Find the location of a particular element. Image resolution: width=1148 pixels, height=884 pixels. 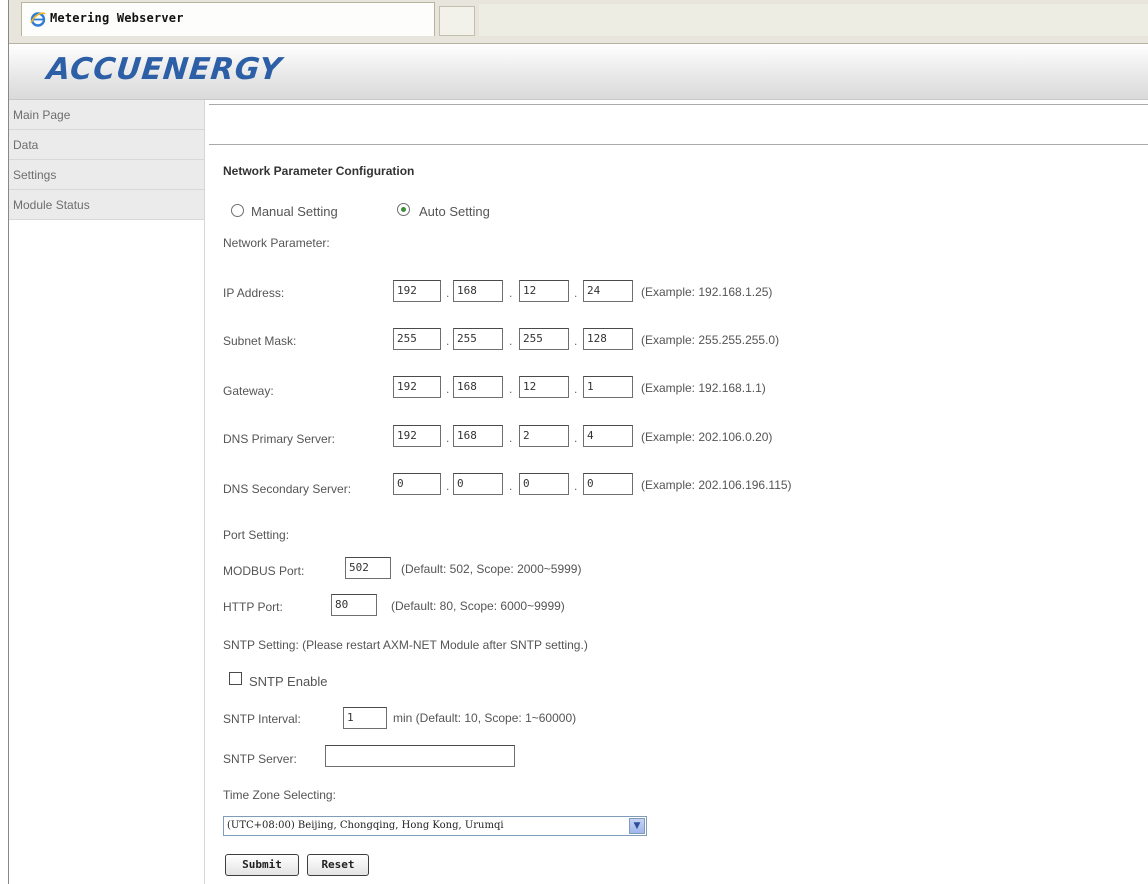

internet-explorer-icon is located at coordinates (38, 19).